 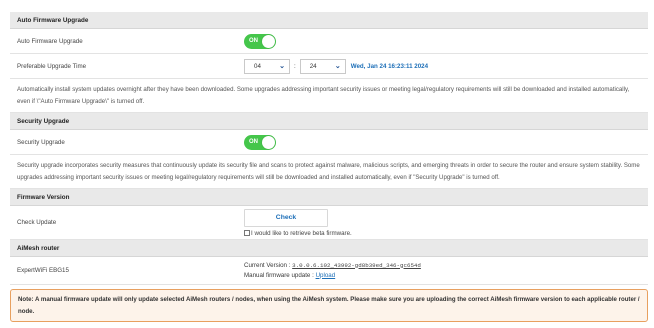 What do you see at coordinates (260, 41) in the screenshot?
I see `auto-firmware-toggle: ON` at bounding box center [260, 41].